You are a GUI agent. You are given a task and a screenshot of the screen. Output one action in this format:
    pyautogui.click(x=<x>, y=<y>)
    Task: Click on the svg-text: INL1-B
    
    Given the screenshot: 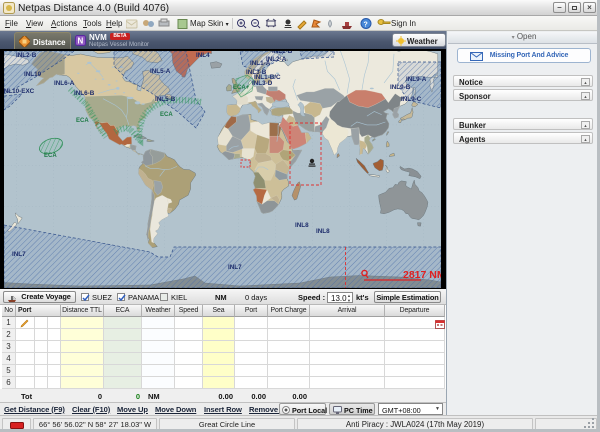 What is the action you would take?
    pyautogui.click(x=282, y=53)
    